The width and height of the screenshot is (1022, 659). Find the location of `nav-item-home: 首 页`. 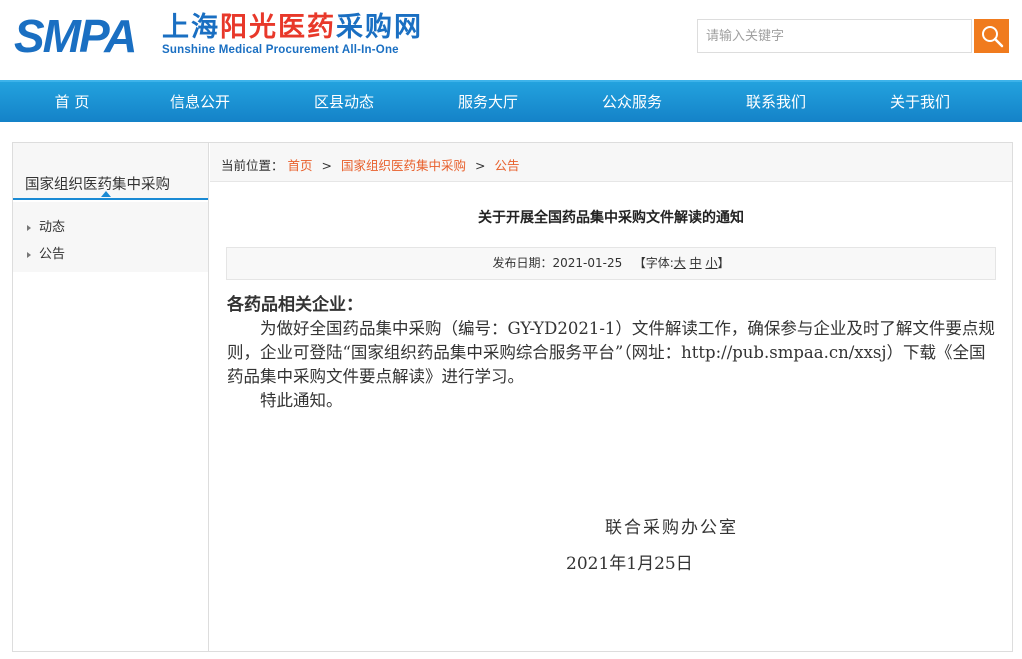

nav-item-home: 首 页 is located at coordinates (72, 102).